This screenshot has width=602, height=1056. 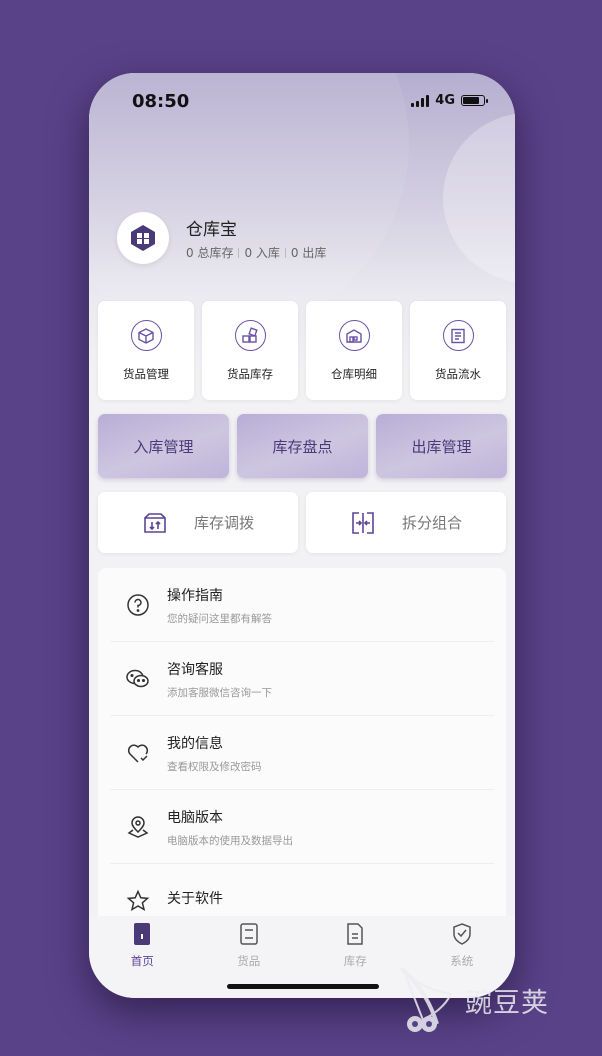 What do you see at coordinates (142, 934) in the screenshot?
I see `home-icon` at bounding box center [142, 934].